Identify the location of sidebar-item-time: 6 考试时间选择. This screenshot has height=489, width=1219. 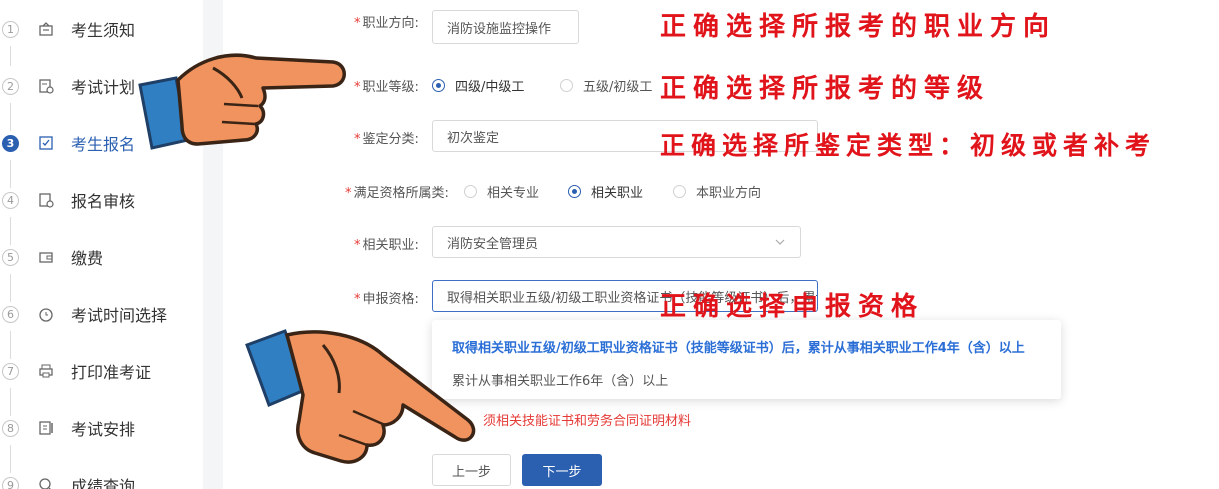
(101, 314).